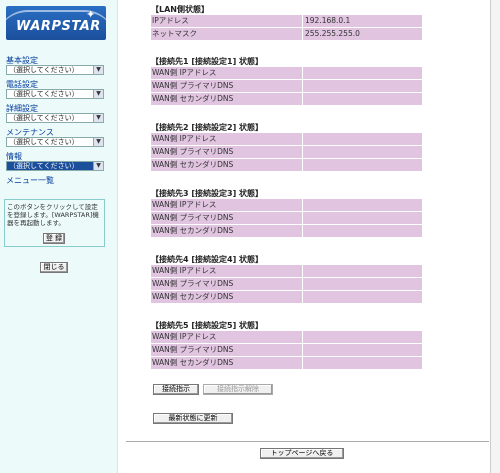 Image resolution: width=500 pixels, height=473 pixels. What do you see at coordinates (207, 127) in the screenshot?
I see `connection-2-title: 【接続先2 [接続設定2] 状態】` at bounding box center [207, 127].